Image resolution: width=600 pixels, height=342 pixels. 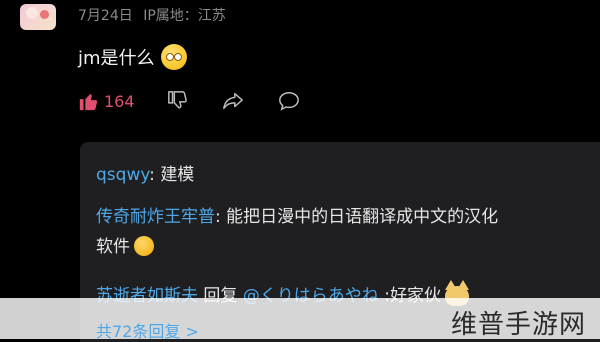 I want to click on dislike-button, so click(x=178, y=101).